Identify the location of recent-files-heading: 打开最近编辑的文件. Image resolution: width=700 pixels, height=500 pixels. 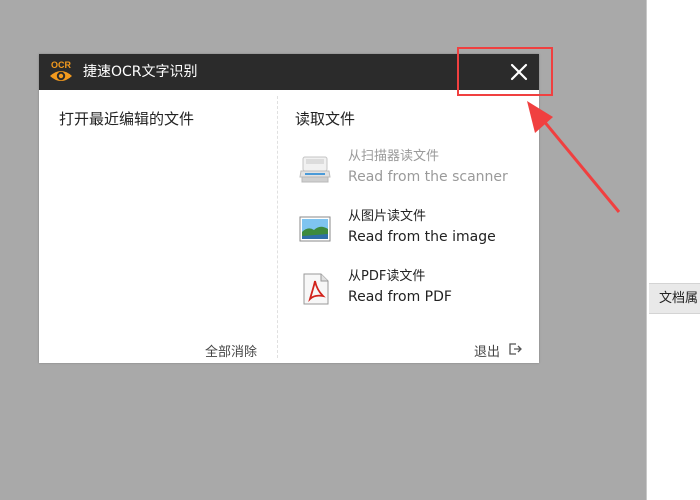
(127, 119).